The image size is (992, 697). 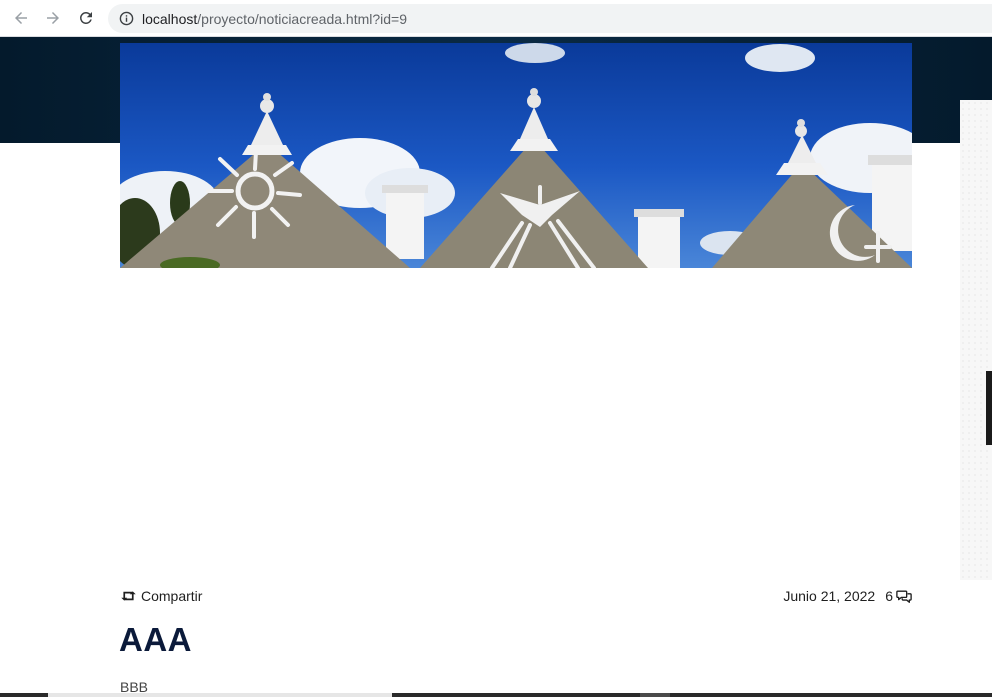 I want to click on back-button, so click(x=21, y=18).